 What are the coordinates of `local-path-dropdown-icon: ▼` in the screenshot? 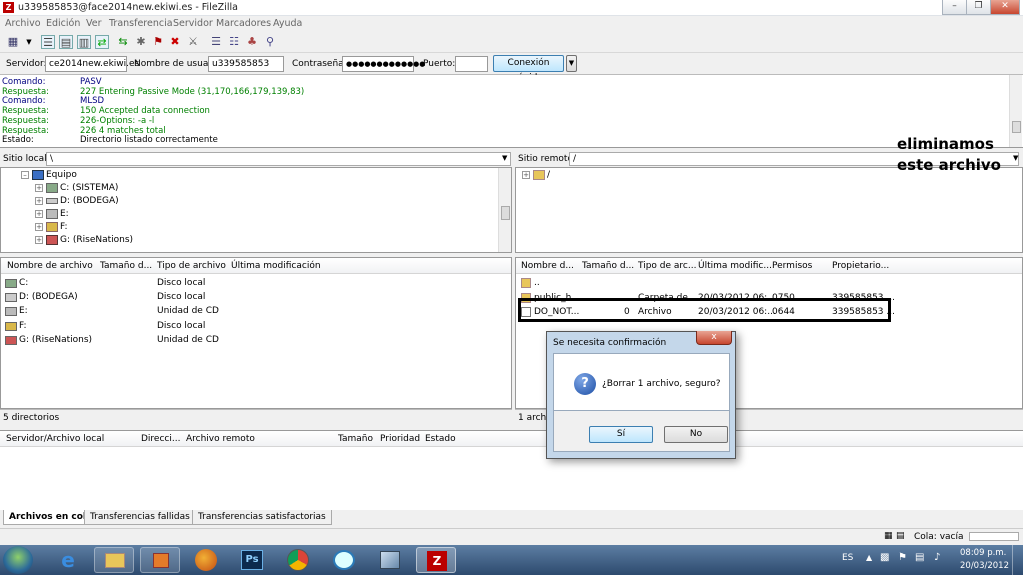 It's located at (504, 158).